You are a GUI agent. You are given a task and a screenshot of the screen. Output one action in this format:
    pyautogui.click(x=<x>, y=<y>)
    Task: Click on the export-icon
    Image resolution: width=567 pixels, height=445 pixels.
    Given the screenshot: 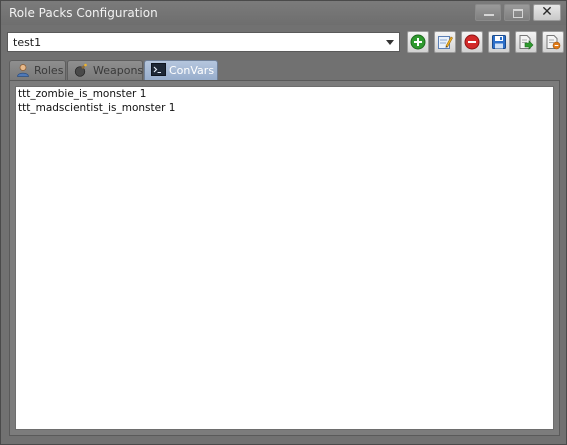 What is the action you would take?
    pyautogui.click(x=553, y=42)
    